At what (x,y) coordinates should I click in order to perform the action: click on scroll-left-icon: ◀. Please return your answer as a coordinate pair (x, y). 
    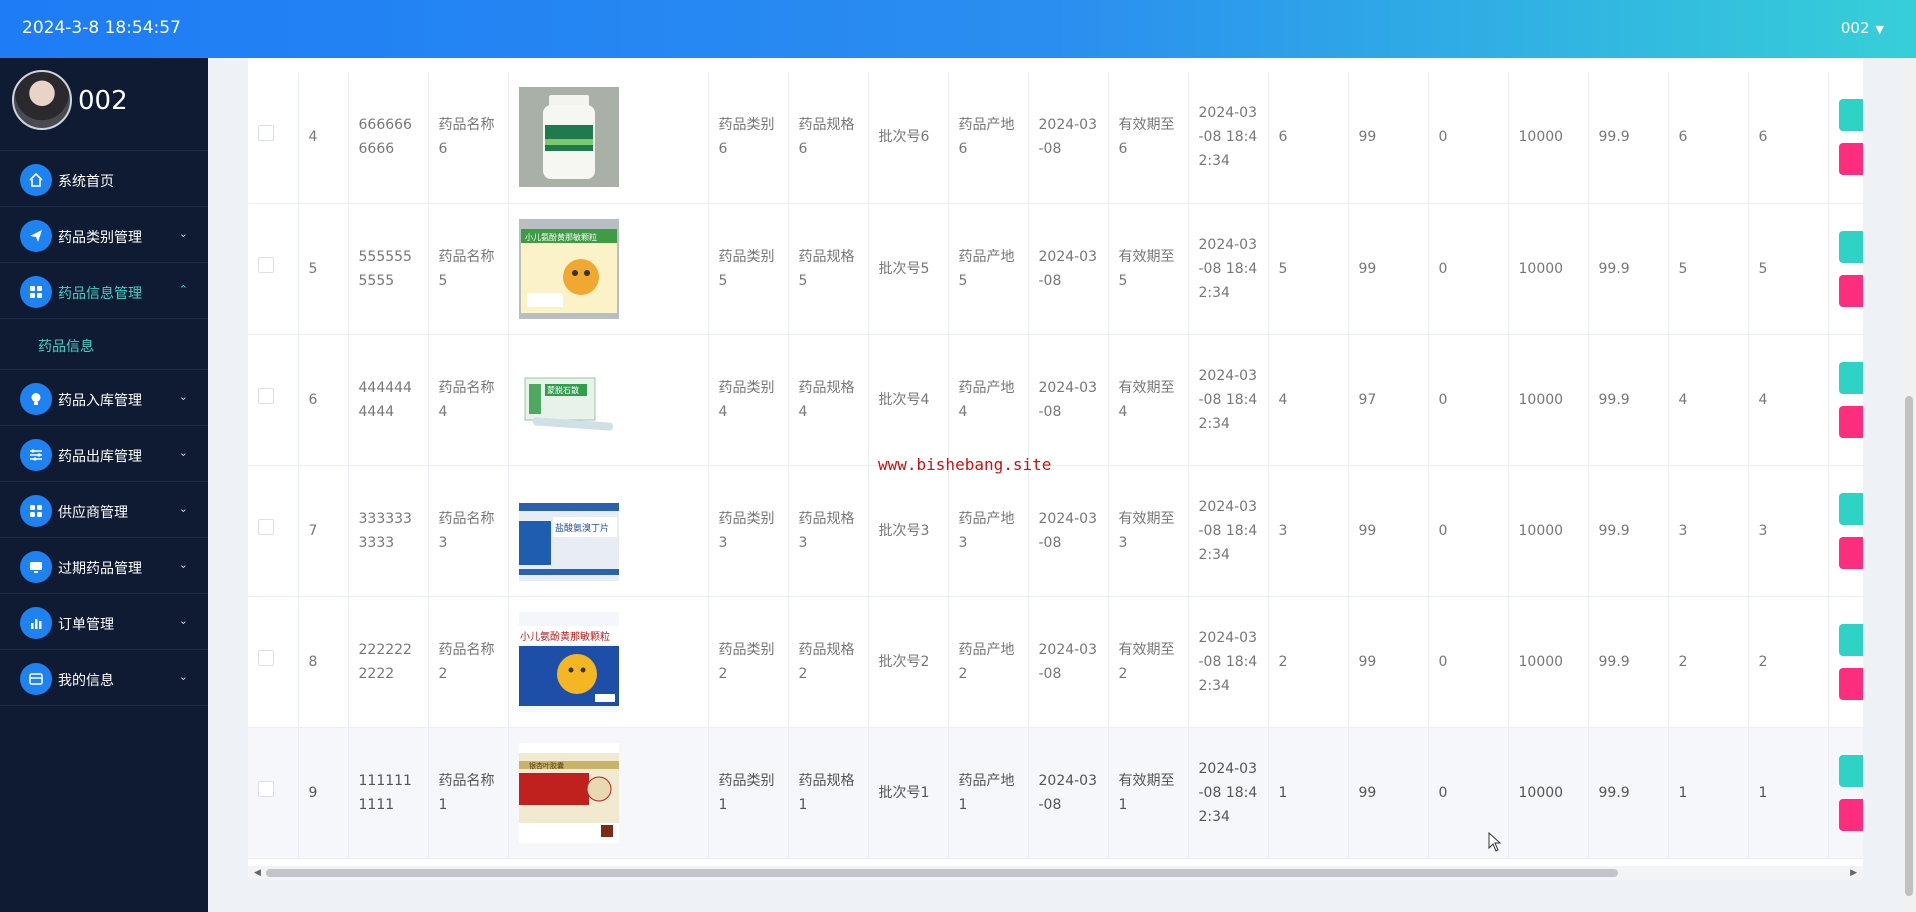
    Looking at the image, I should click on (257, 873).